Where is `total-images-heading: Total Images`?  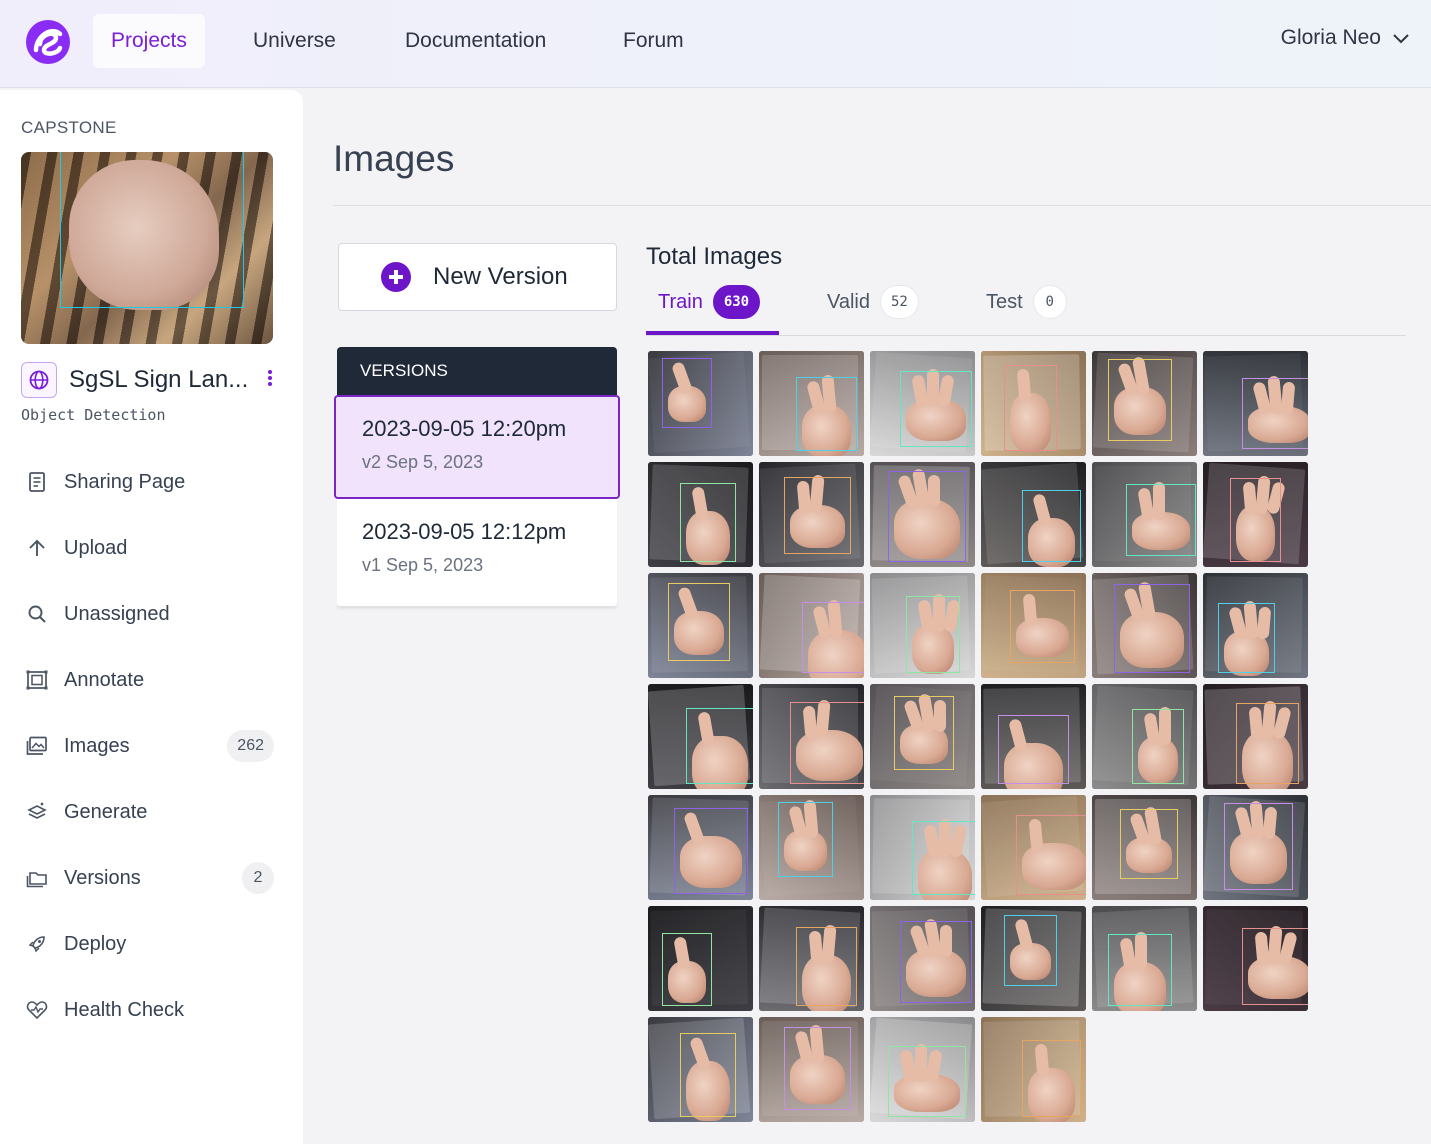 total-images-heading: Total Images is located at coordinates (714, 256).